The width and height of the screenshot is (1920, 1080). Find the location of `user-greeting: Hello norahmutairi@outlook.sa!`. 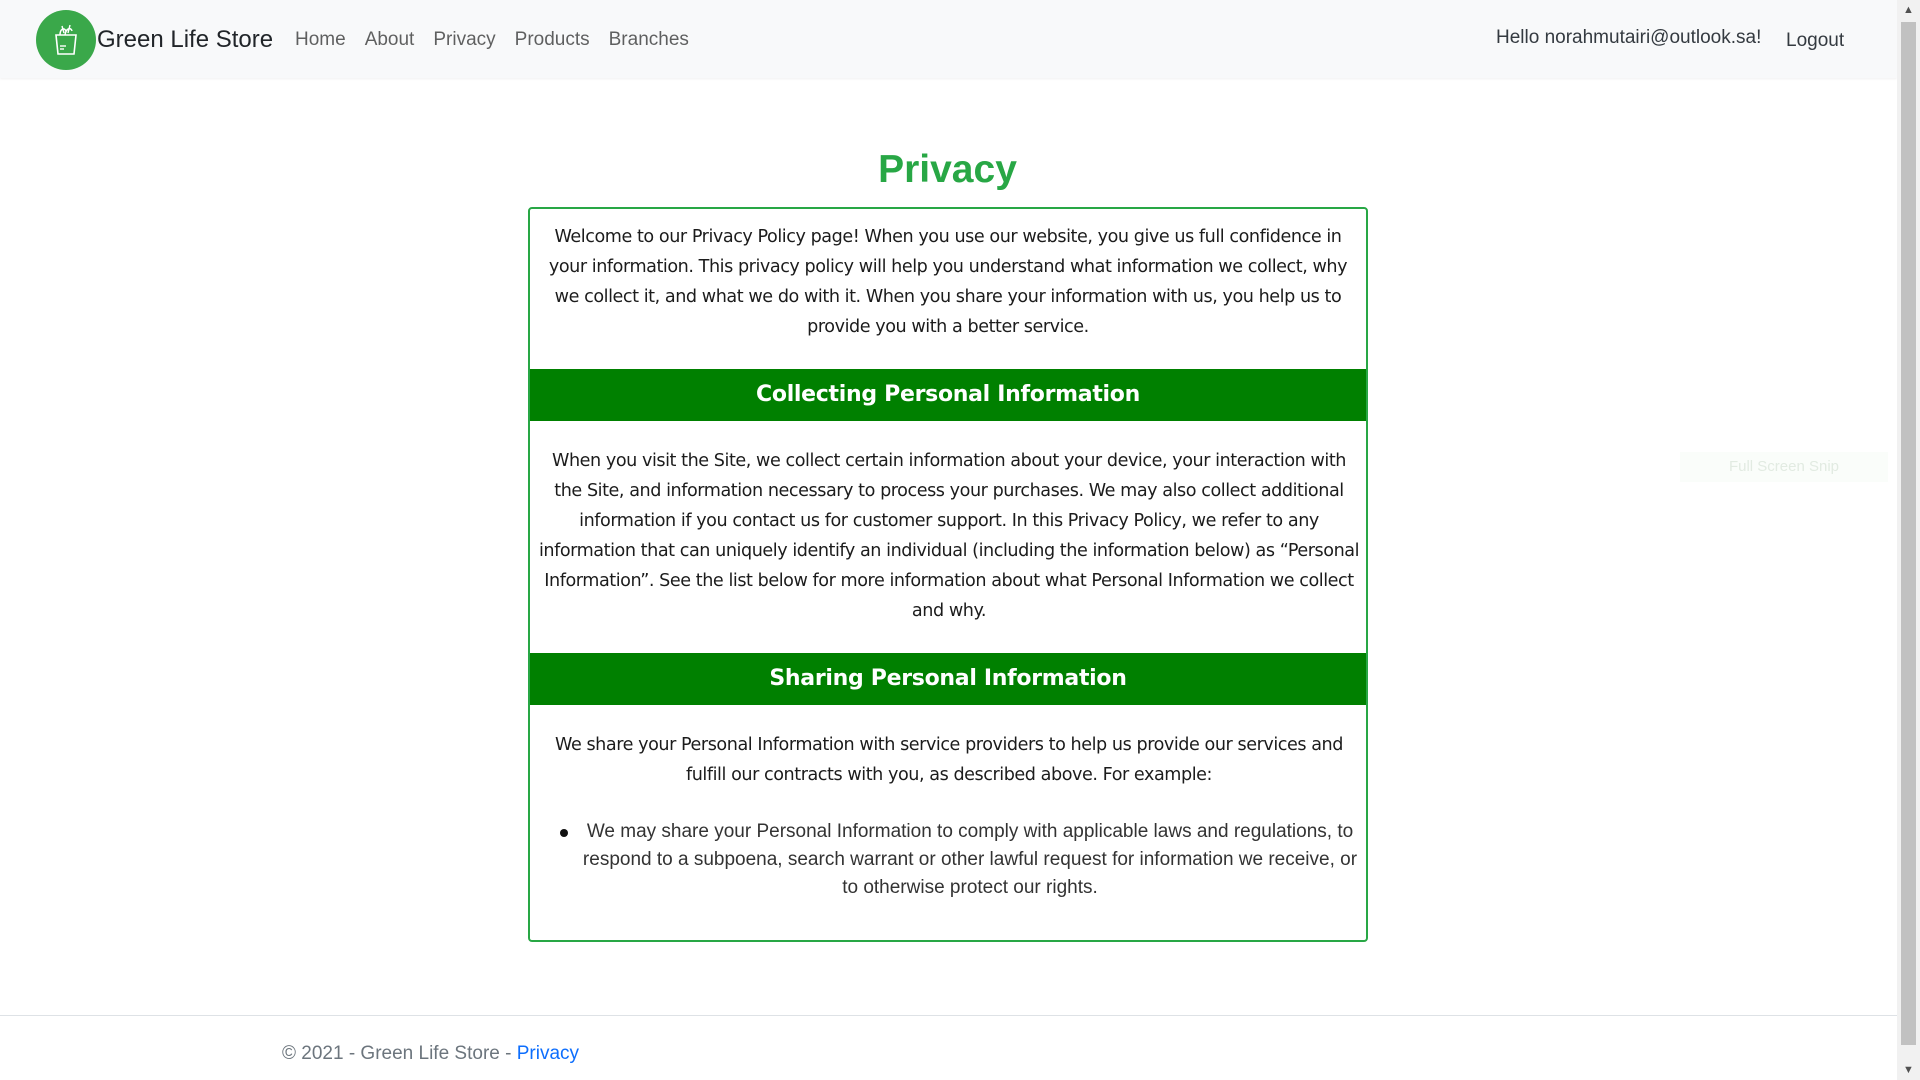

user-greeting: Hello norahmutairi@outlook.sa! is located at coordinates (1628, 38).